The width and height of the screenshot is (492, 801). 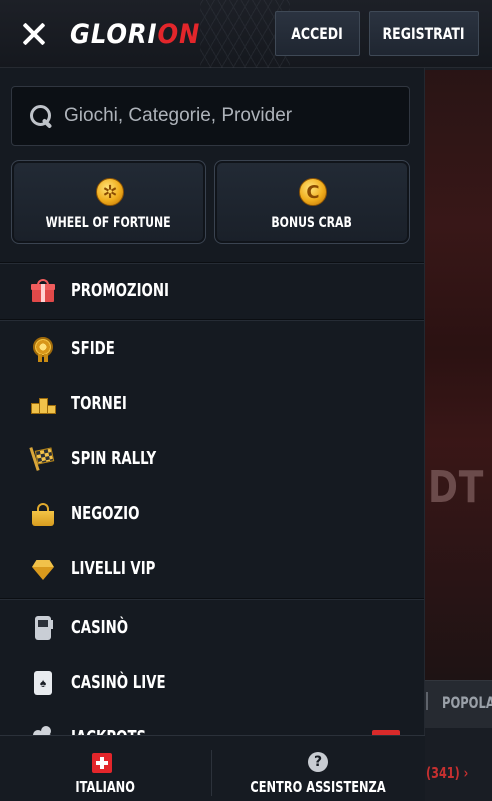 What do you see at coordinates (458, 380) in the screenshot?
I see `background-banner` at bounding box center [458, 380].